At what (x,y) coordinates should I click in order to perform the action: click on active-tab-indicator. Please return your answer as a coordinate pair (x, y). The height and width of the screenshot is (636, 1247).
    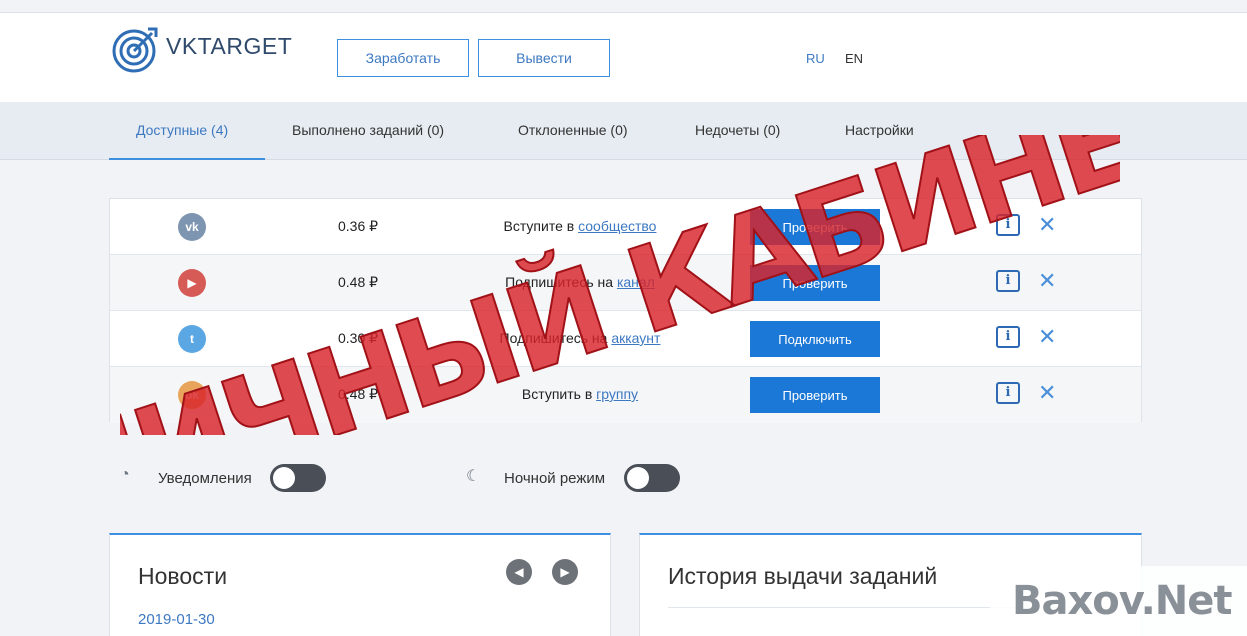
    Looking at the image, I should click on (187, 159).